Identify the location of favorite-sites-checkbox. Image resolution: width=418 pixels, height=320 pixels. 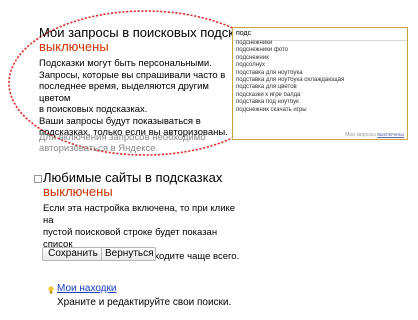
(38, 179).